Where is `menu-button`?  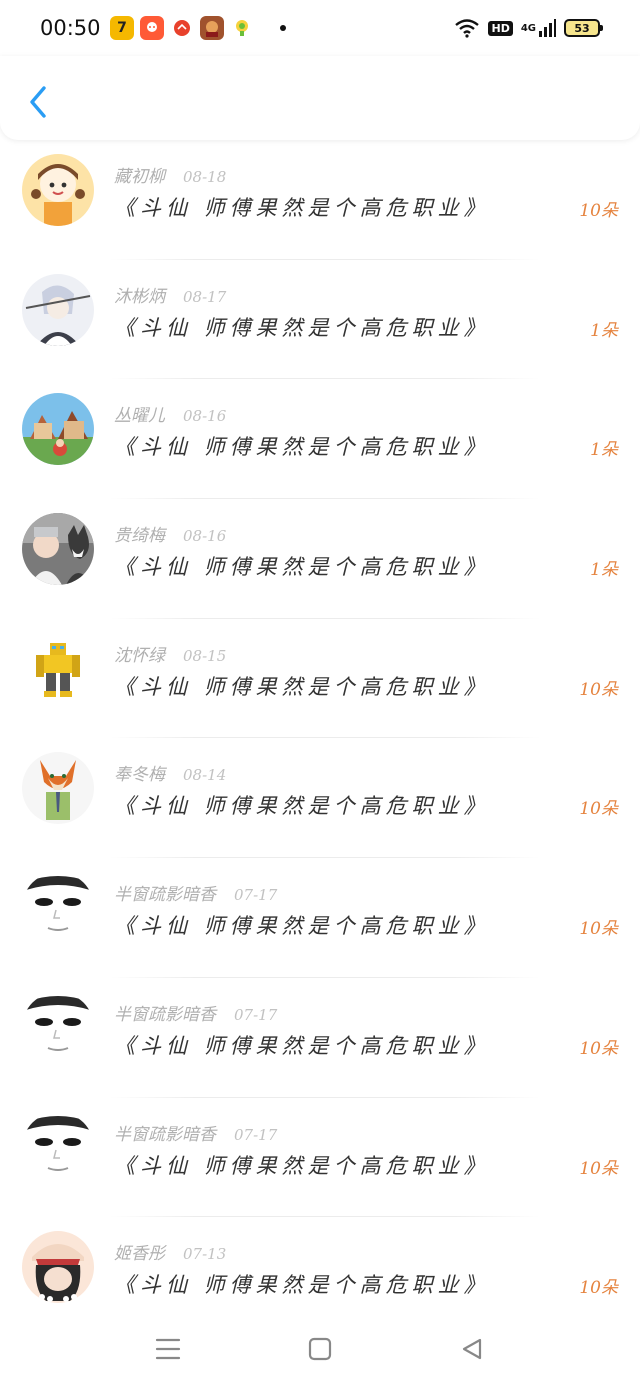
menu-button is located at coordinates (168, 1349).